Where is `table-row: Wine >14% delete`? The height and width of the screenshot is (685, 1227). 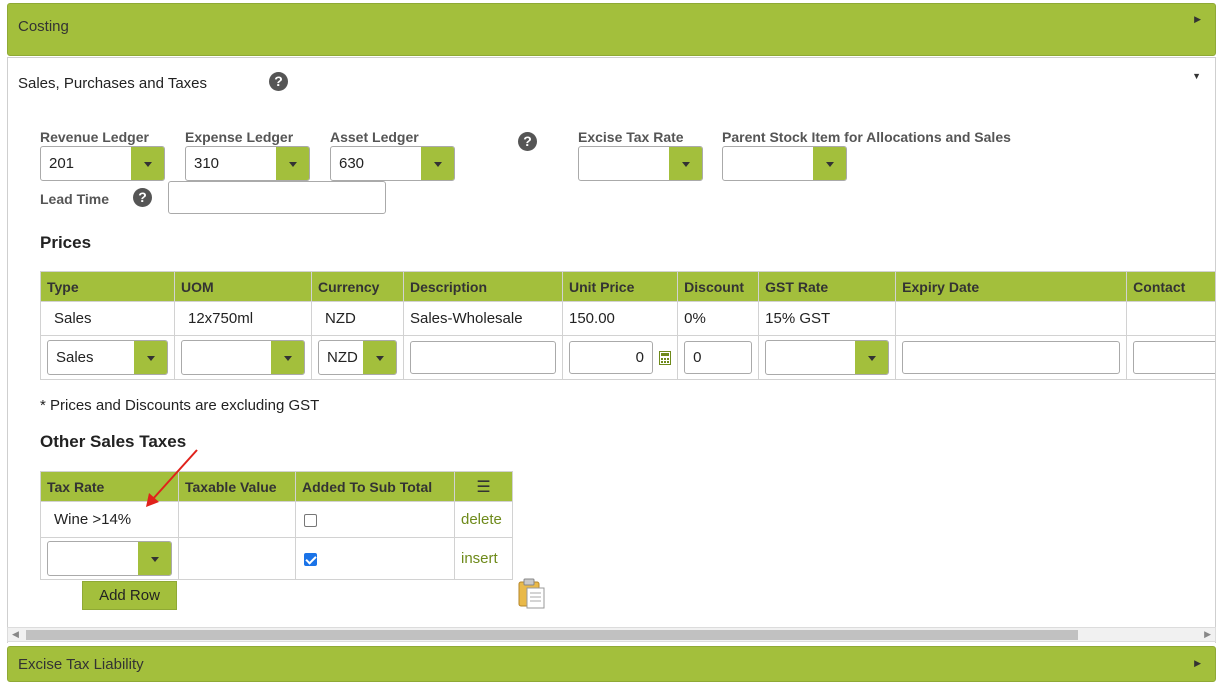
table-row: Wine >14% delete is located at coordinates (276, 519).